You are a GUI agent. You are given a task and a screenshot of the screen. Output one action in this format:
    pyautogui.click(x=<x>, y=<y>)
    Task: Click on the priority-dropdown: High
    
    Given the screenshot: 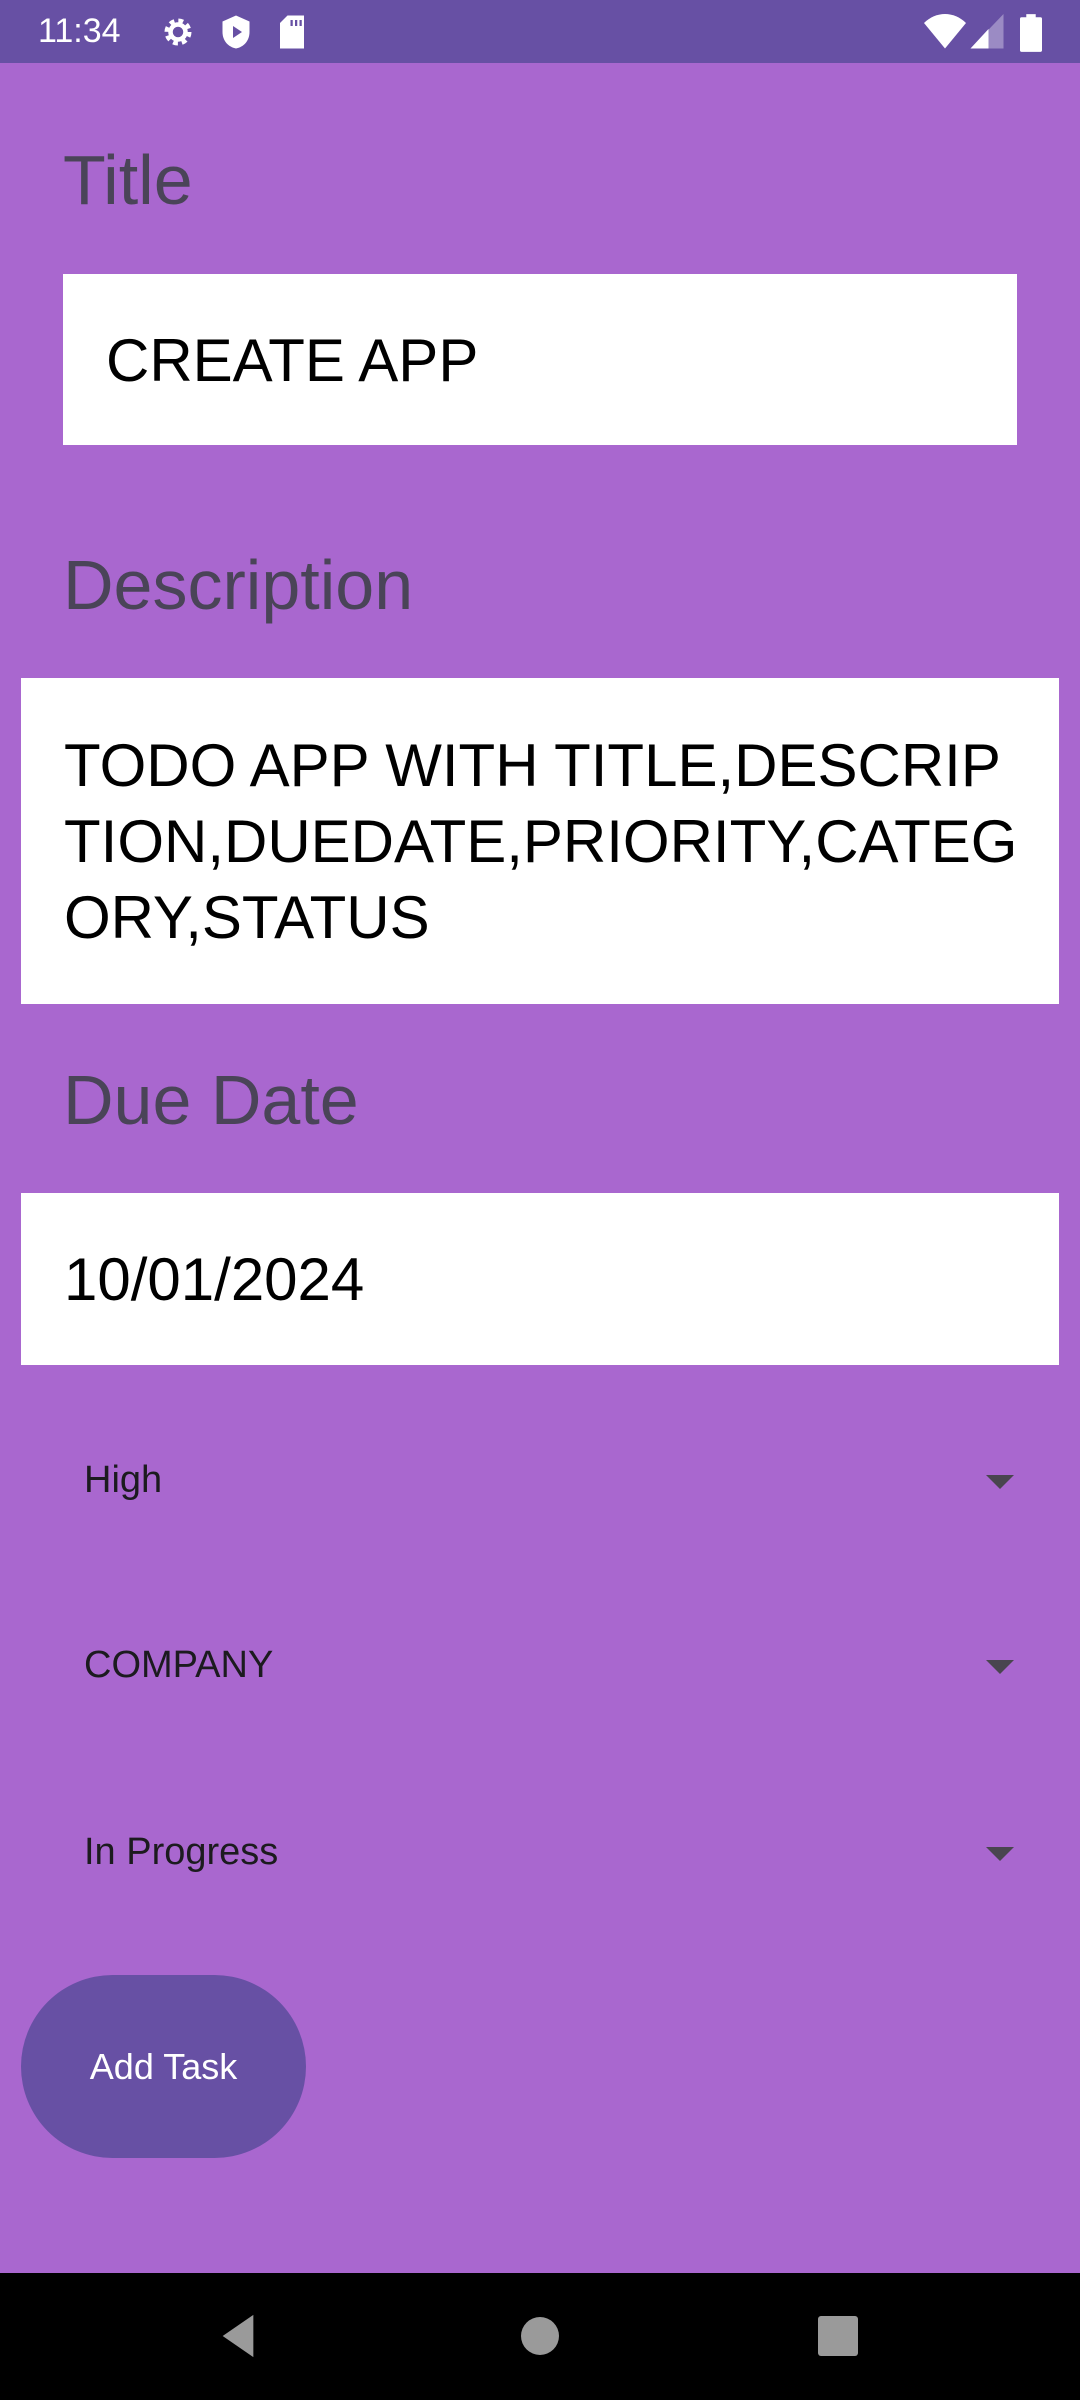 What is the action you would take?
    pyautogui.click(x=549, y=1481)
    